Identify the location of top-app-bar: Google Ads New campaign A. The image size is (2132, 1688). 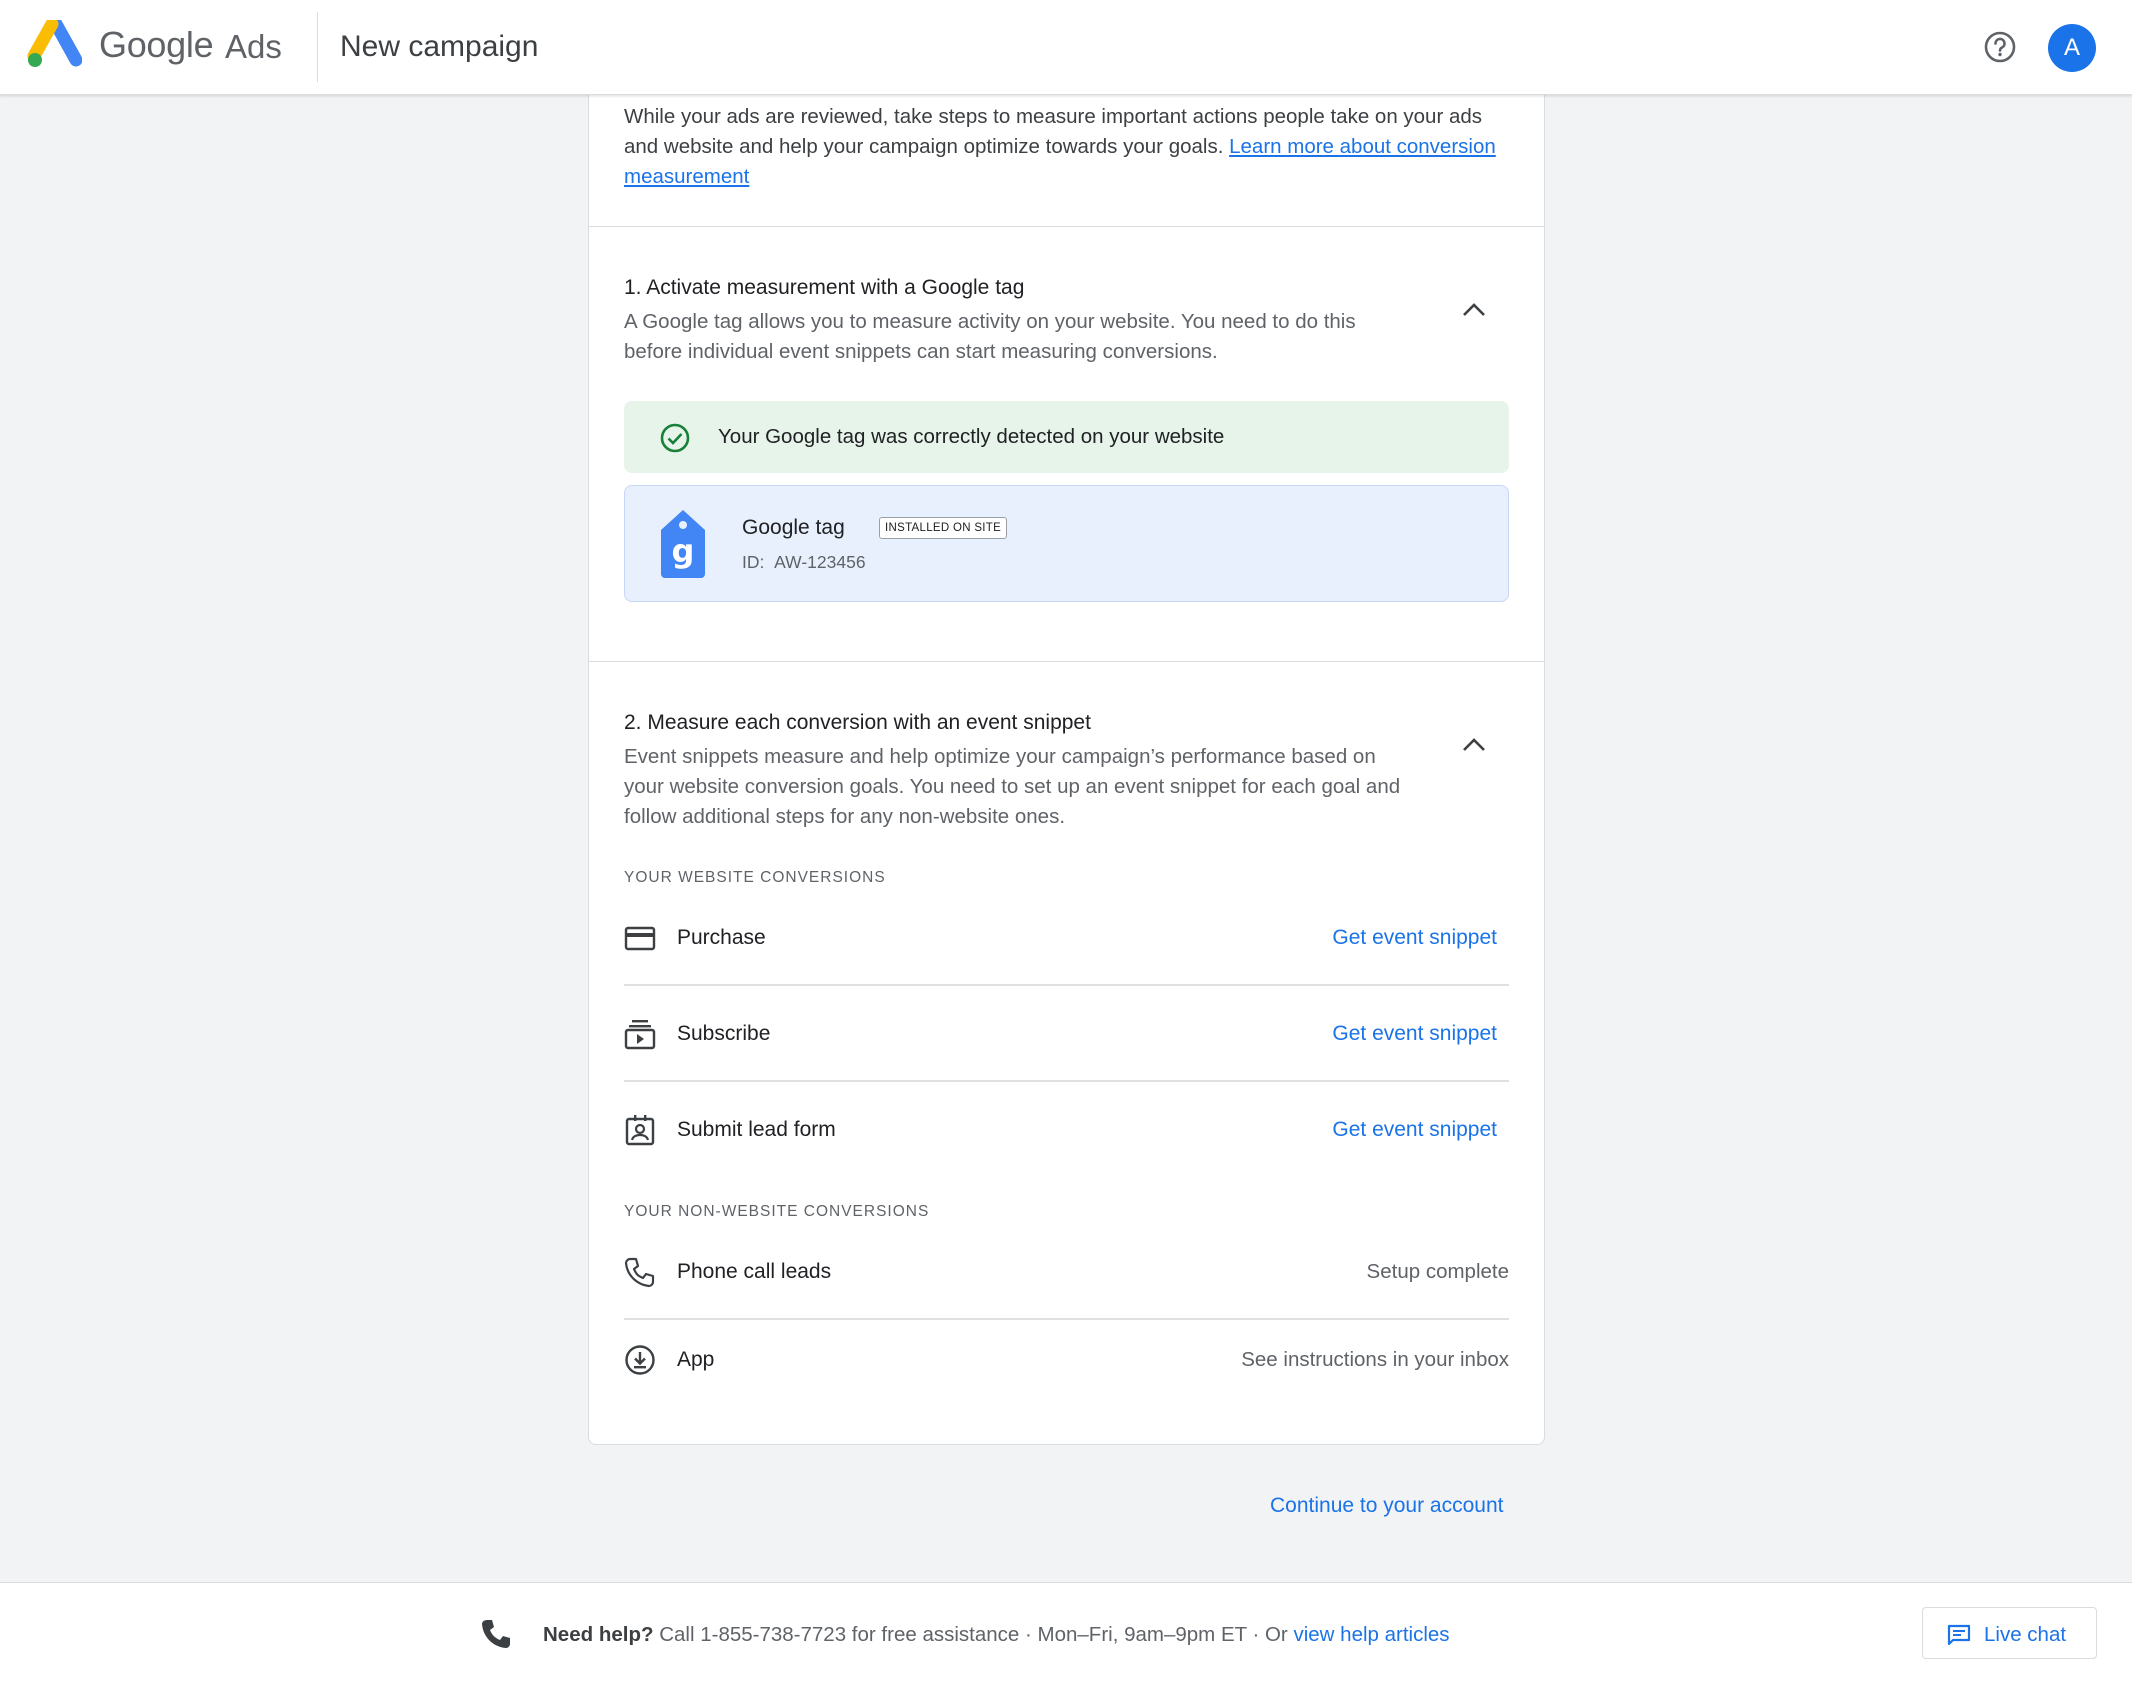
(1066, 47).